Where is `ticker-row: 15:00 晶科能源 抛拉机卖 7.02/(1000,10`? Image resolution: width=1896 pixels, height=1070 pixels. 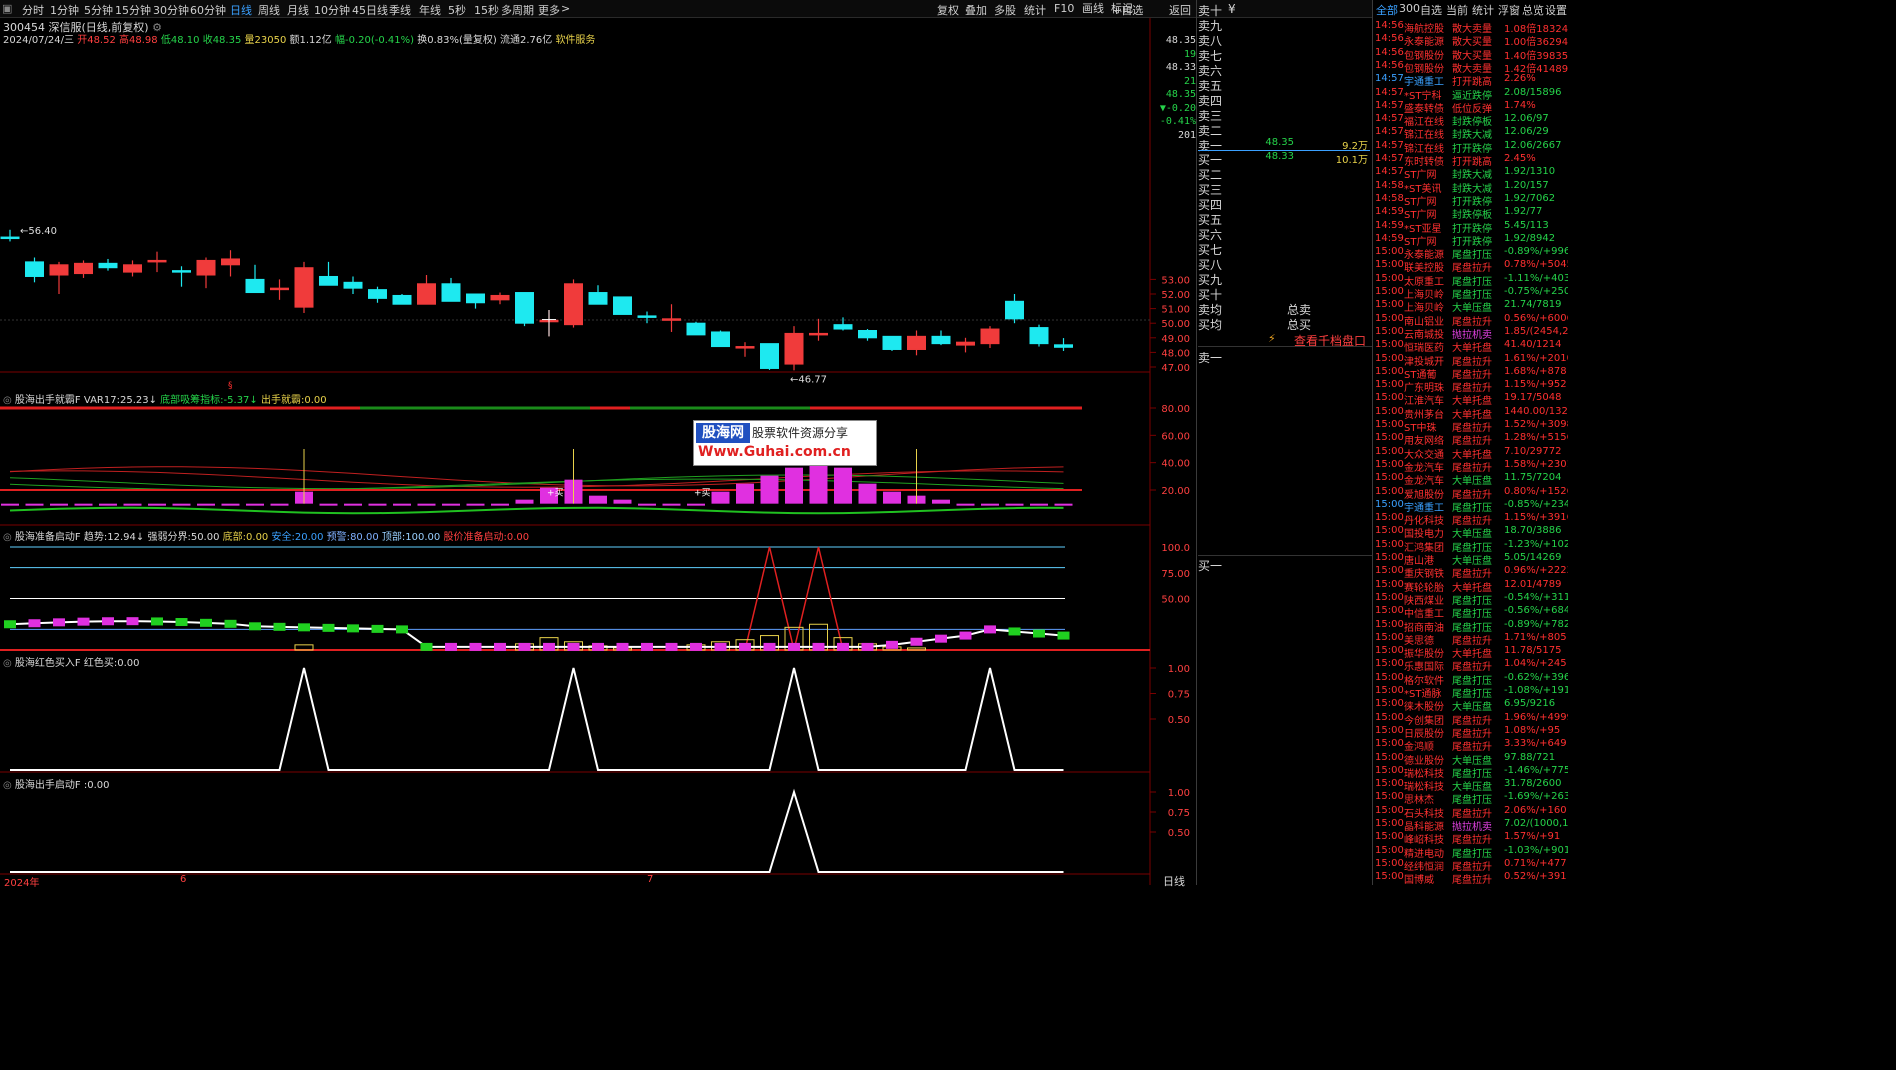 ticker-row: 15:00 晶科能源 抛拉机卖 7.02/(1000,10 is located at coordinates (1471, 824).